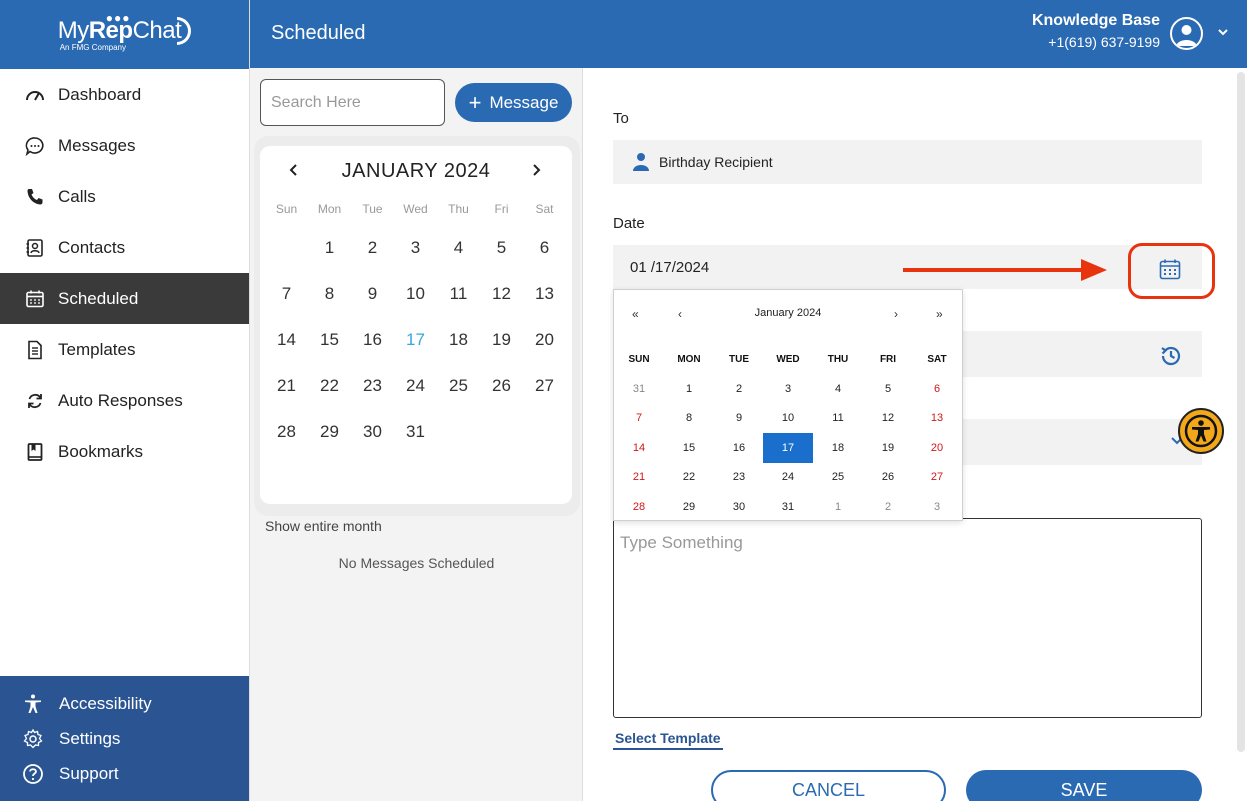 The width and height of the screenshot is (1247, 801). What do you see at coordinates (1171, 358) in the screenshot?
I see `clock-history-icon` at bounding box center [1171, 358].